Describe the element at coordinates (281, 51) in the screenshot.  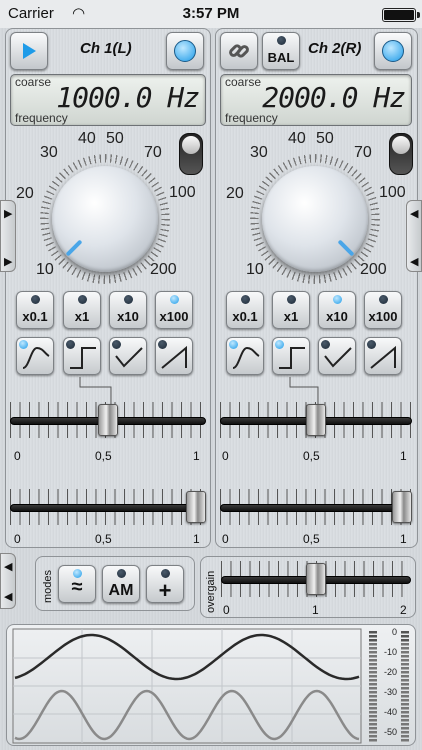
I see `balance-button: BAL` at that location.